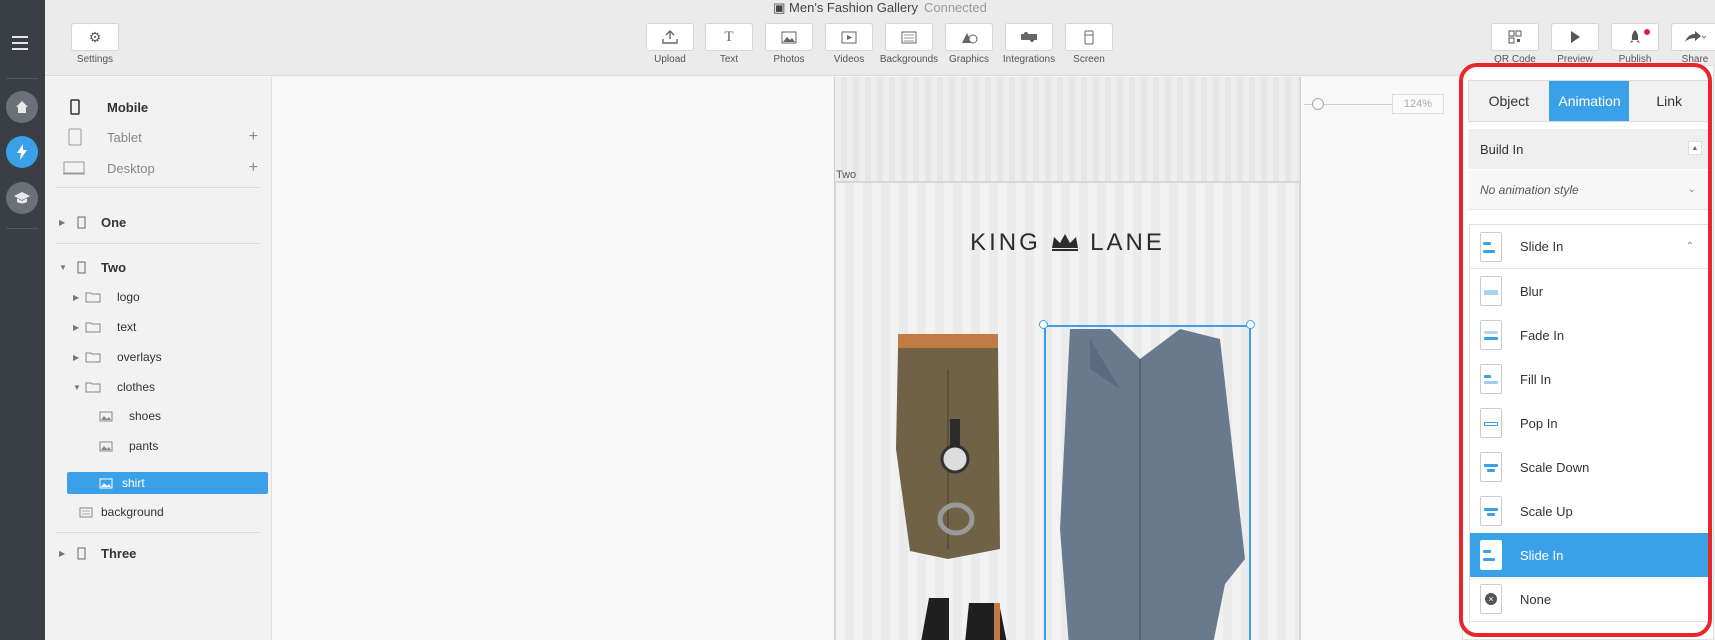  What do you see at coordinates (127, 327) in the screenshot?
I see `layer-label: text` at bounding box center [127, 327].